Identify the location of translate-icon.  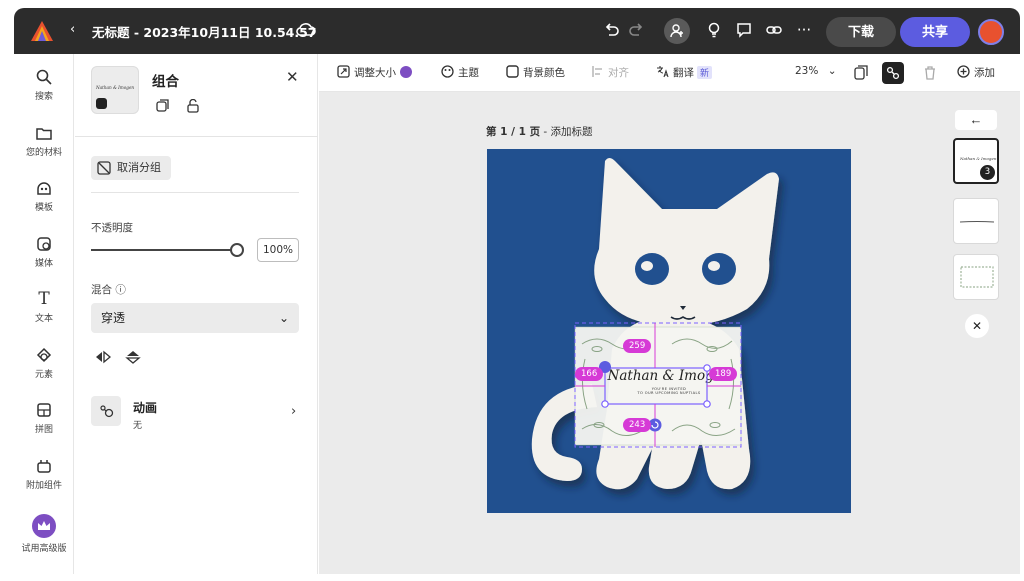
(663, 72).